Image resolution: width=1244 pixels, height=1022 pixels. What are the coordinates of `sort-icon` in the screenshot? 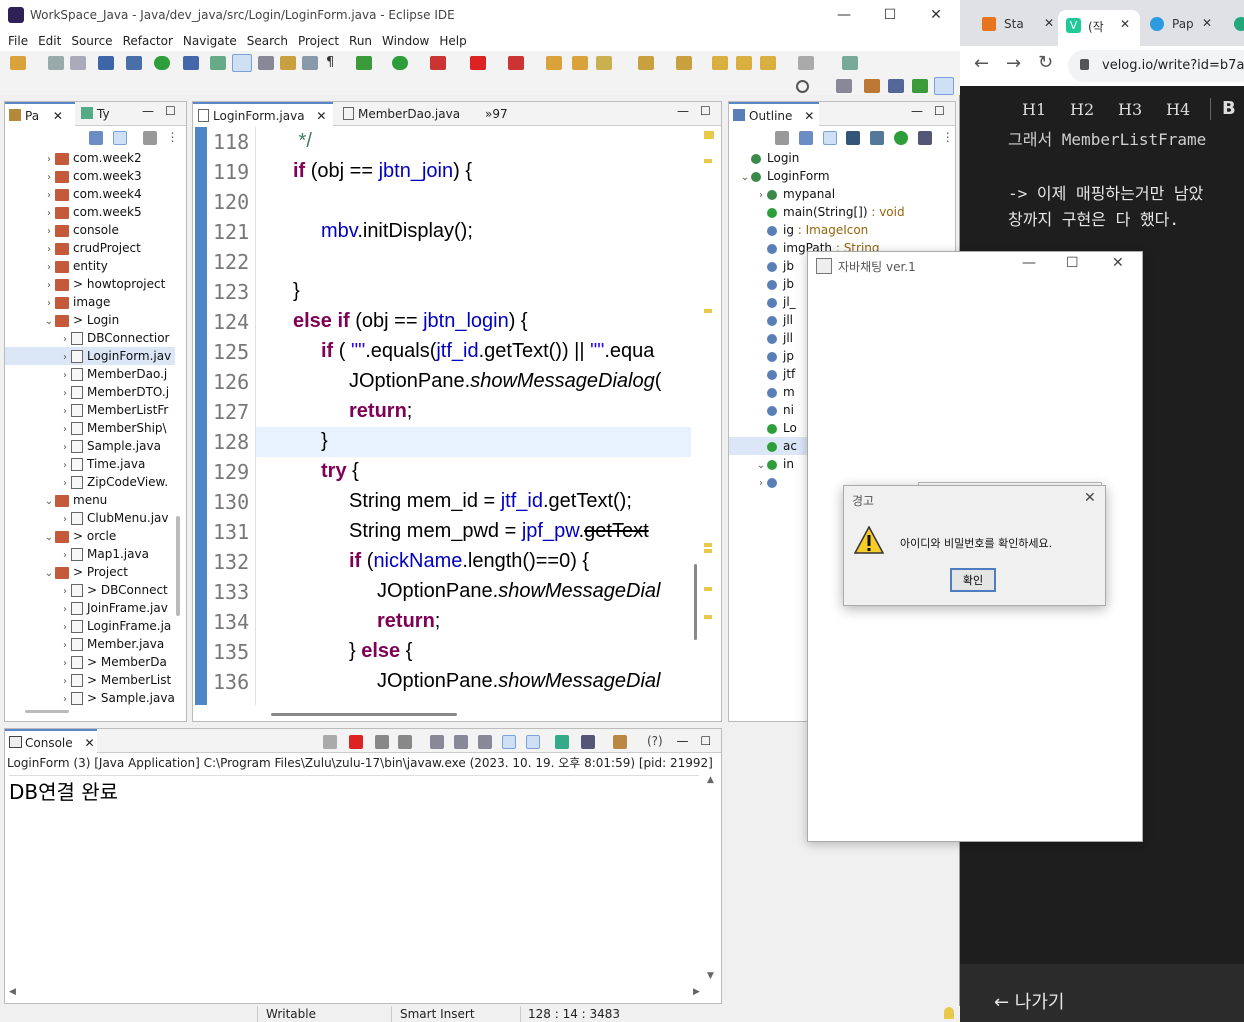 It's located at (829, 137).